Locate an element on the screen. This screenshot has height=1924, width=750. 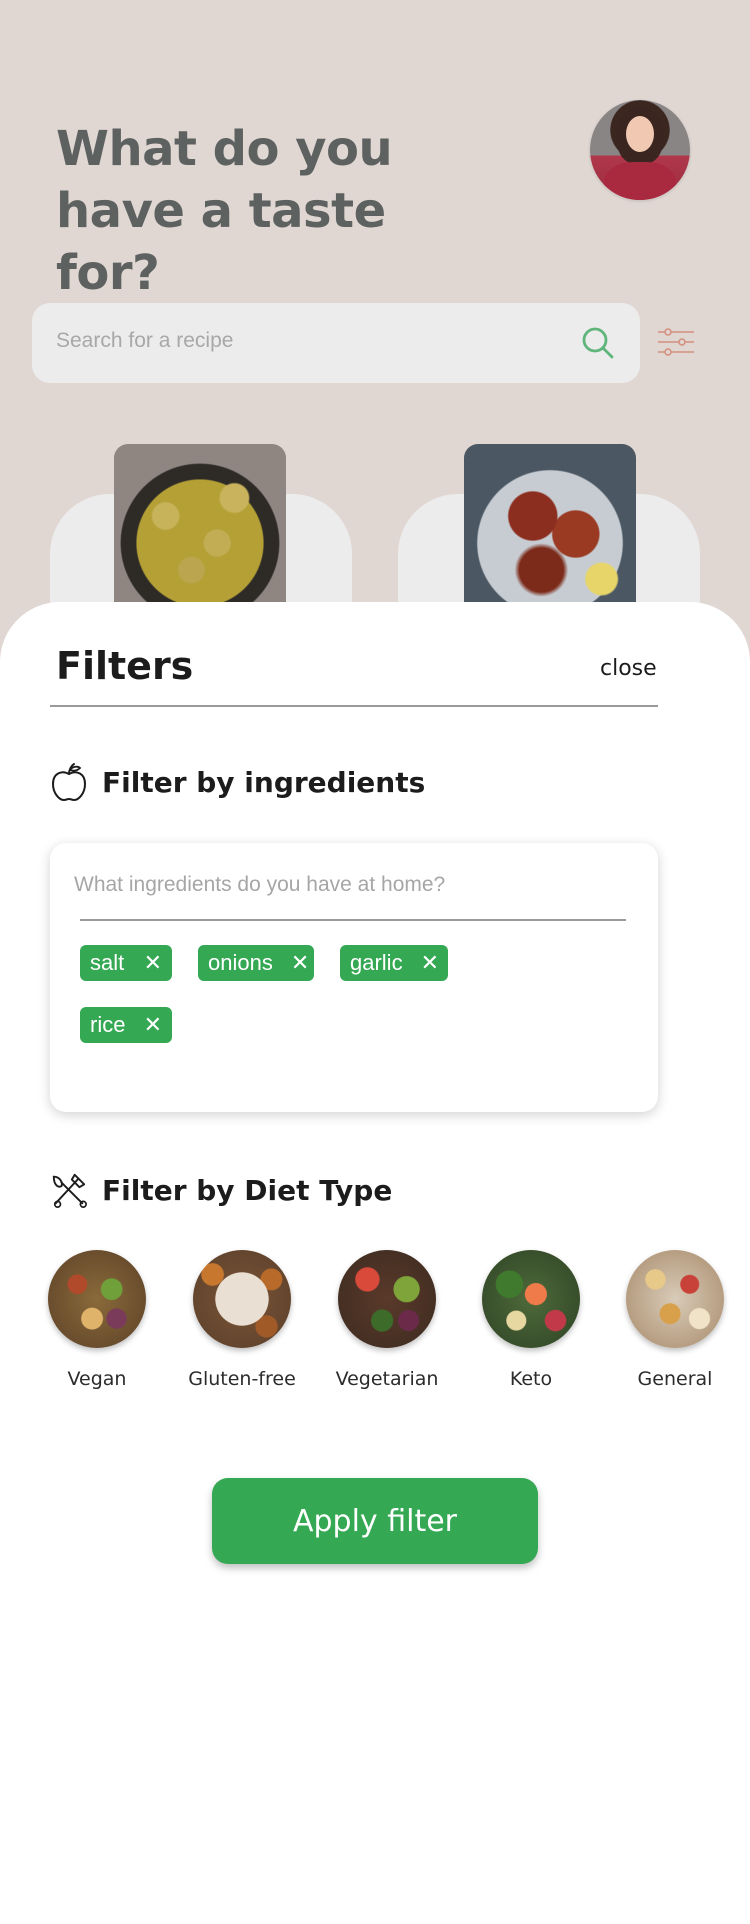
chip-label: salt is located at coordinates (107, 962).